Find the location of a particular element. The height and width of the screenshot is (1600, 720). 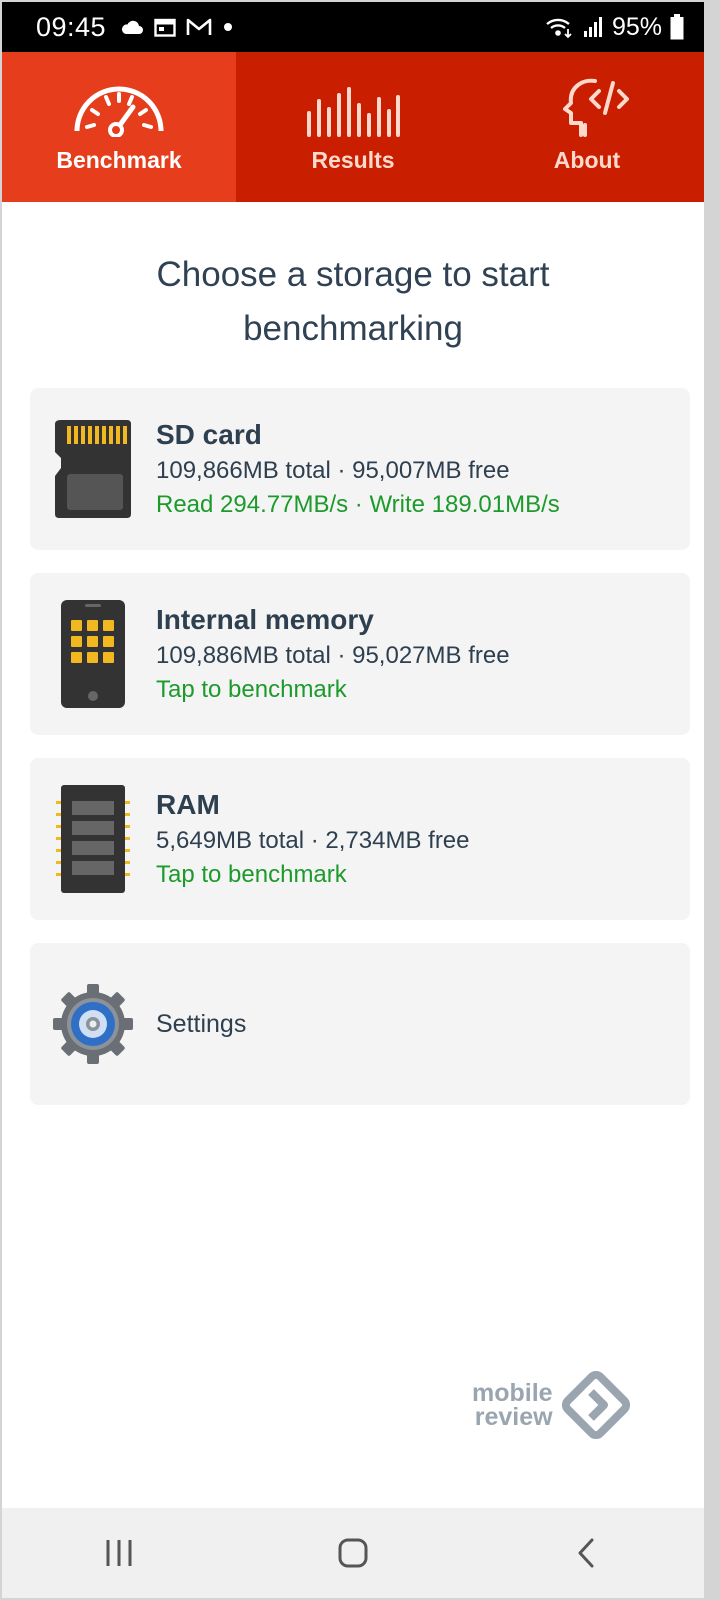

back-icon is located at coordinates (586, 1553).